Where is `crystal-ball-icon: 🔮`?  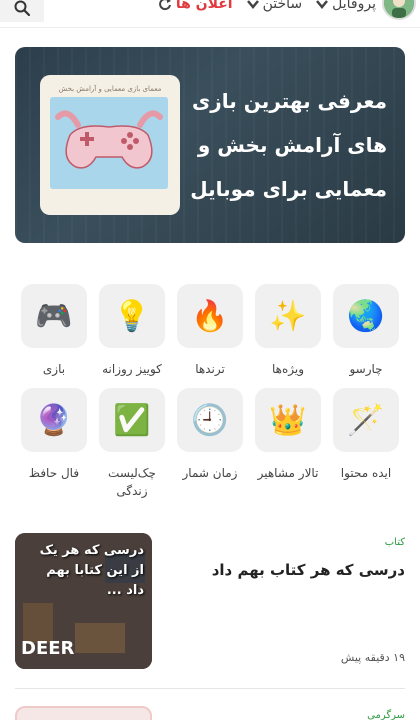
crystal-ball-icon: 🔮 is located at coordinates (54, 420).